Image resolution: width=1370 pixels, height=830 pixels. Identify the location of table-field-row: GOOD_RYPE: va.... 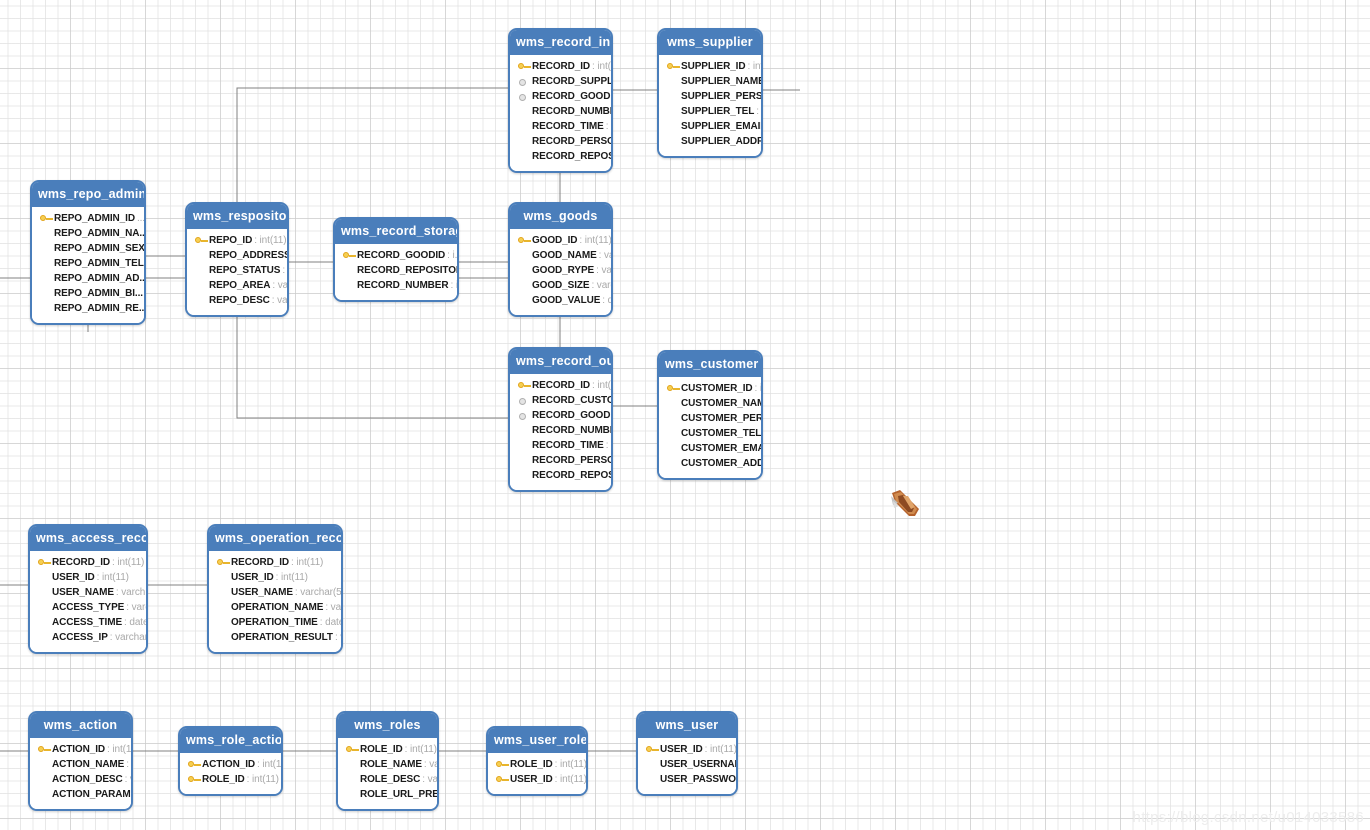
(560, 270).